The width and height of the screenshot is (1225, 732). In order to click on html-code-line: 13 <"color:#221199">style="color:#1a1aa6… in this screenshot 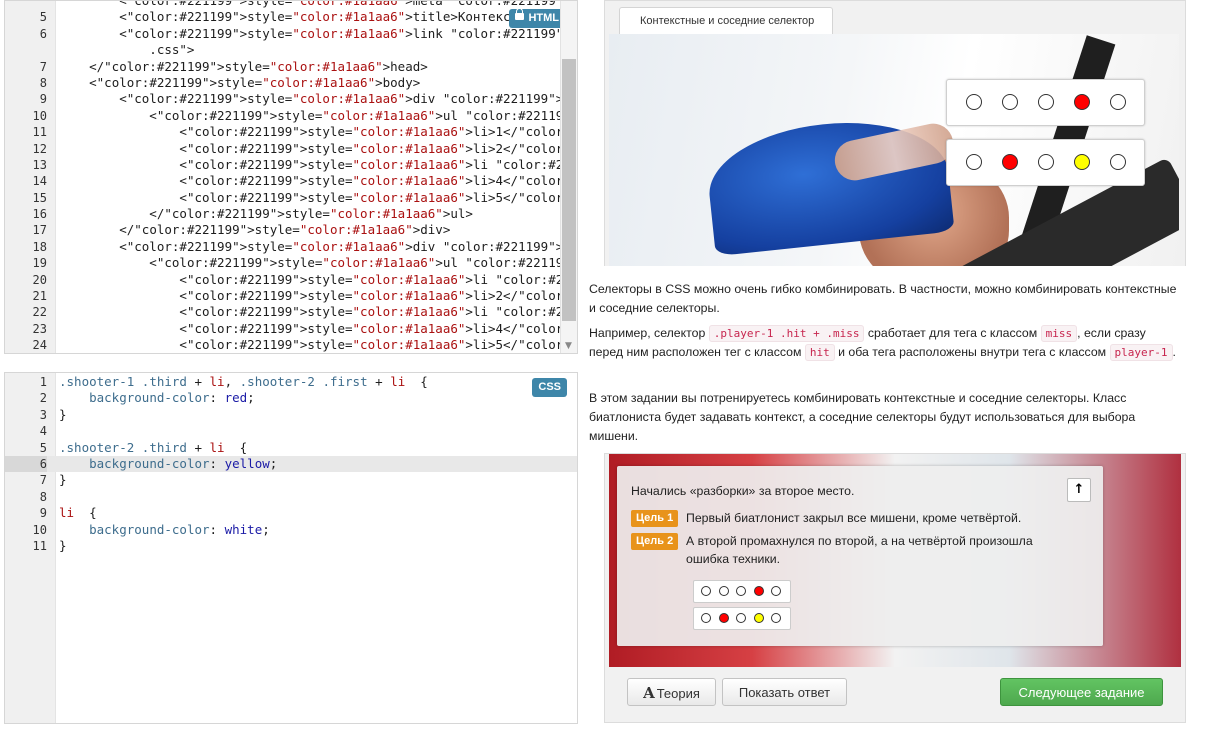, I will do `click(291, 165)`.